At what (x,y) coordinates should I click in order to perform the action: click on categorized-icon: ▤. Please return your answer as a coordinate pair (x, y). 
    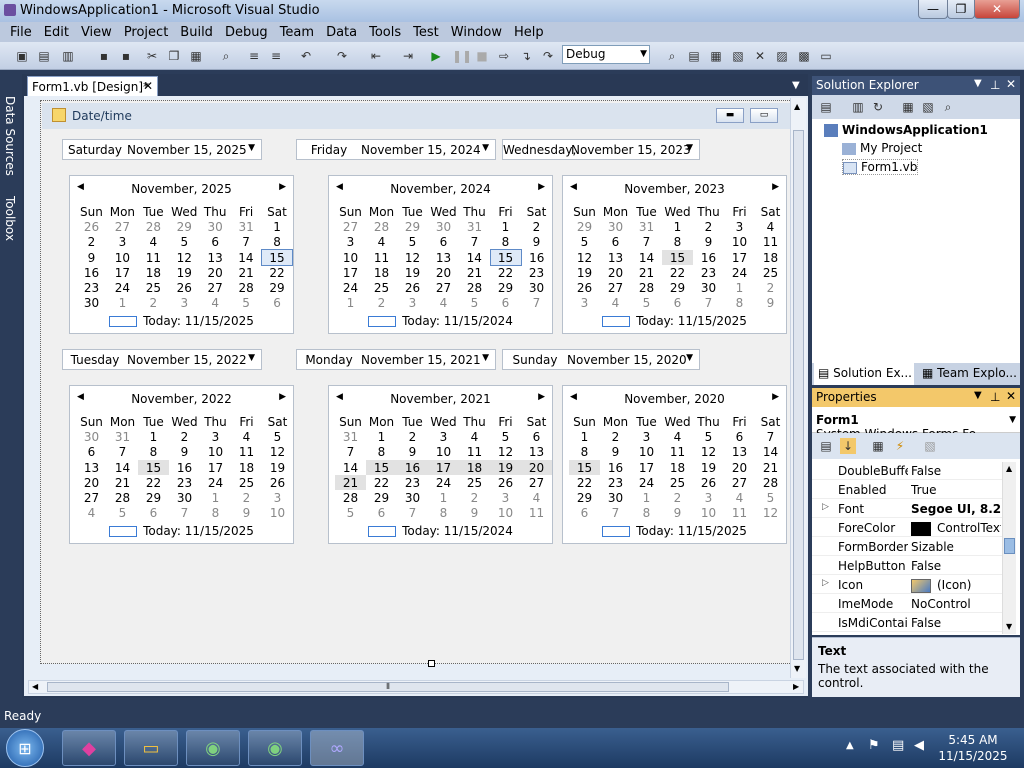
    Looking at the image, I should click on (826, 446).